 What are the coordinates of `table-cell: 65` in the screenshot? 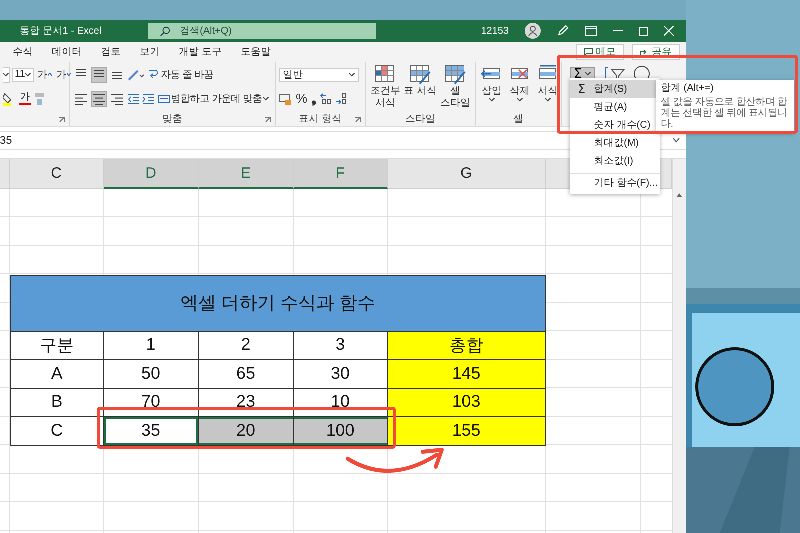 It's located at (246, 374).